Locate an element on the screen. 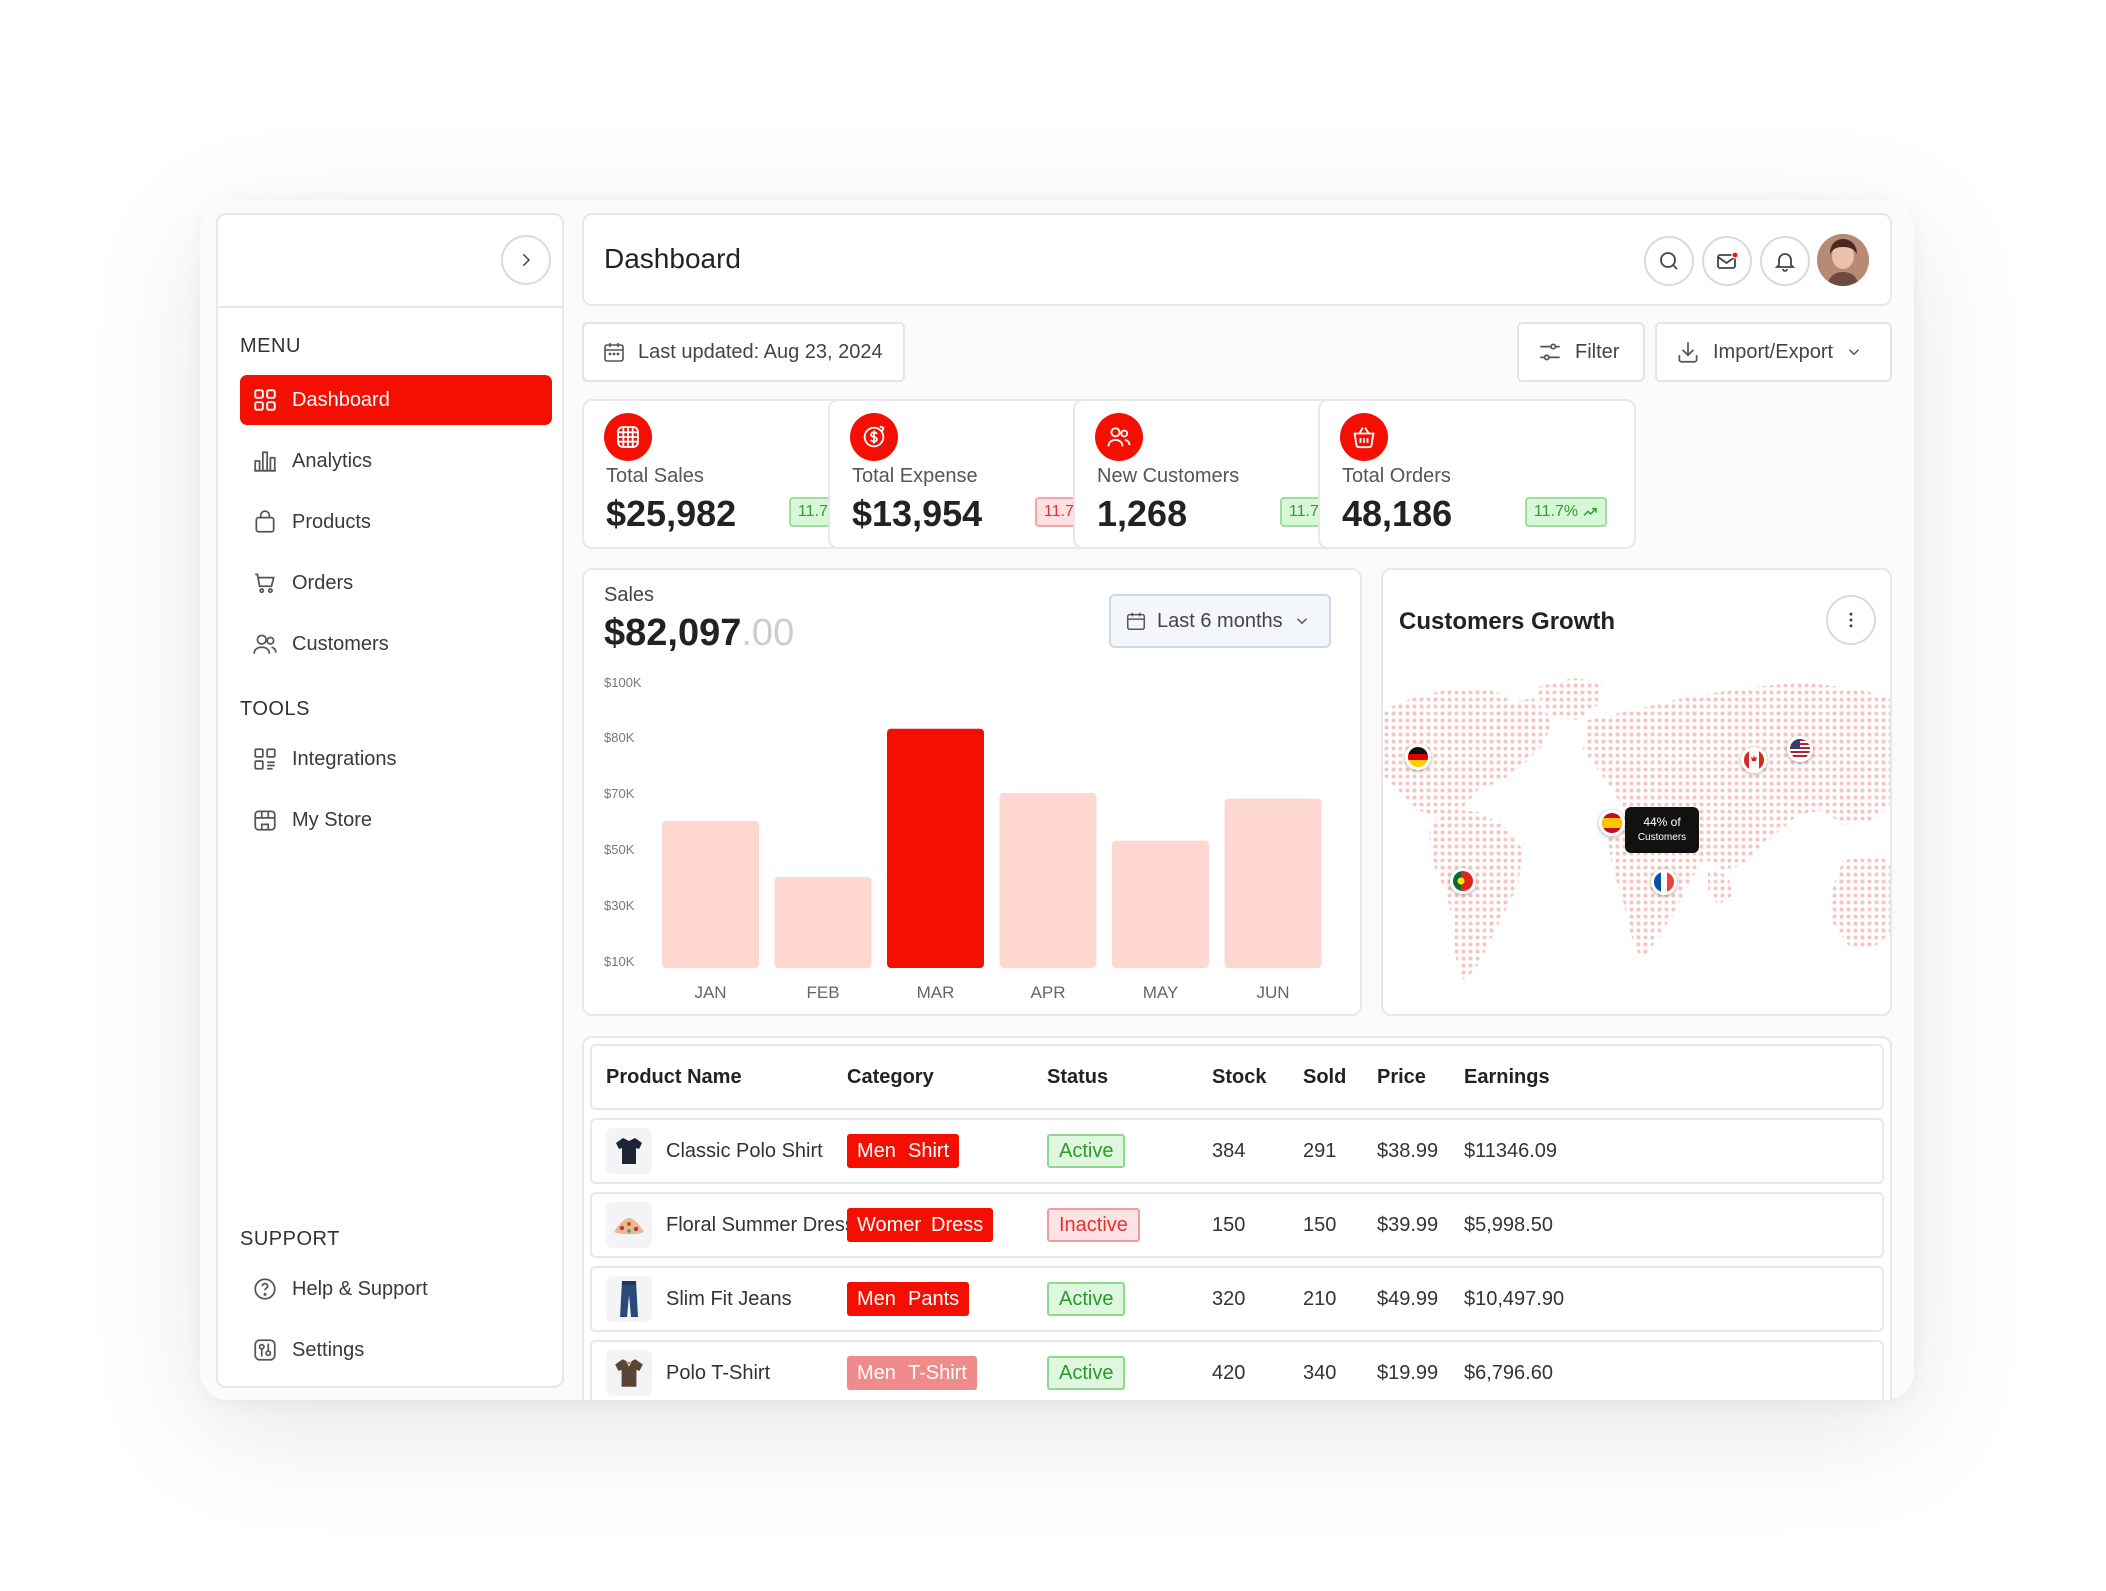 The width and height of the screenshot is (2106, 1591). sold-value: 150 is located at coordinates (1320, 1225).